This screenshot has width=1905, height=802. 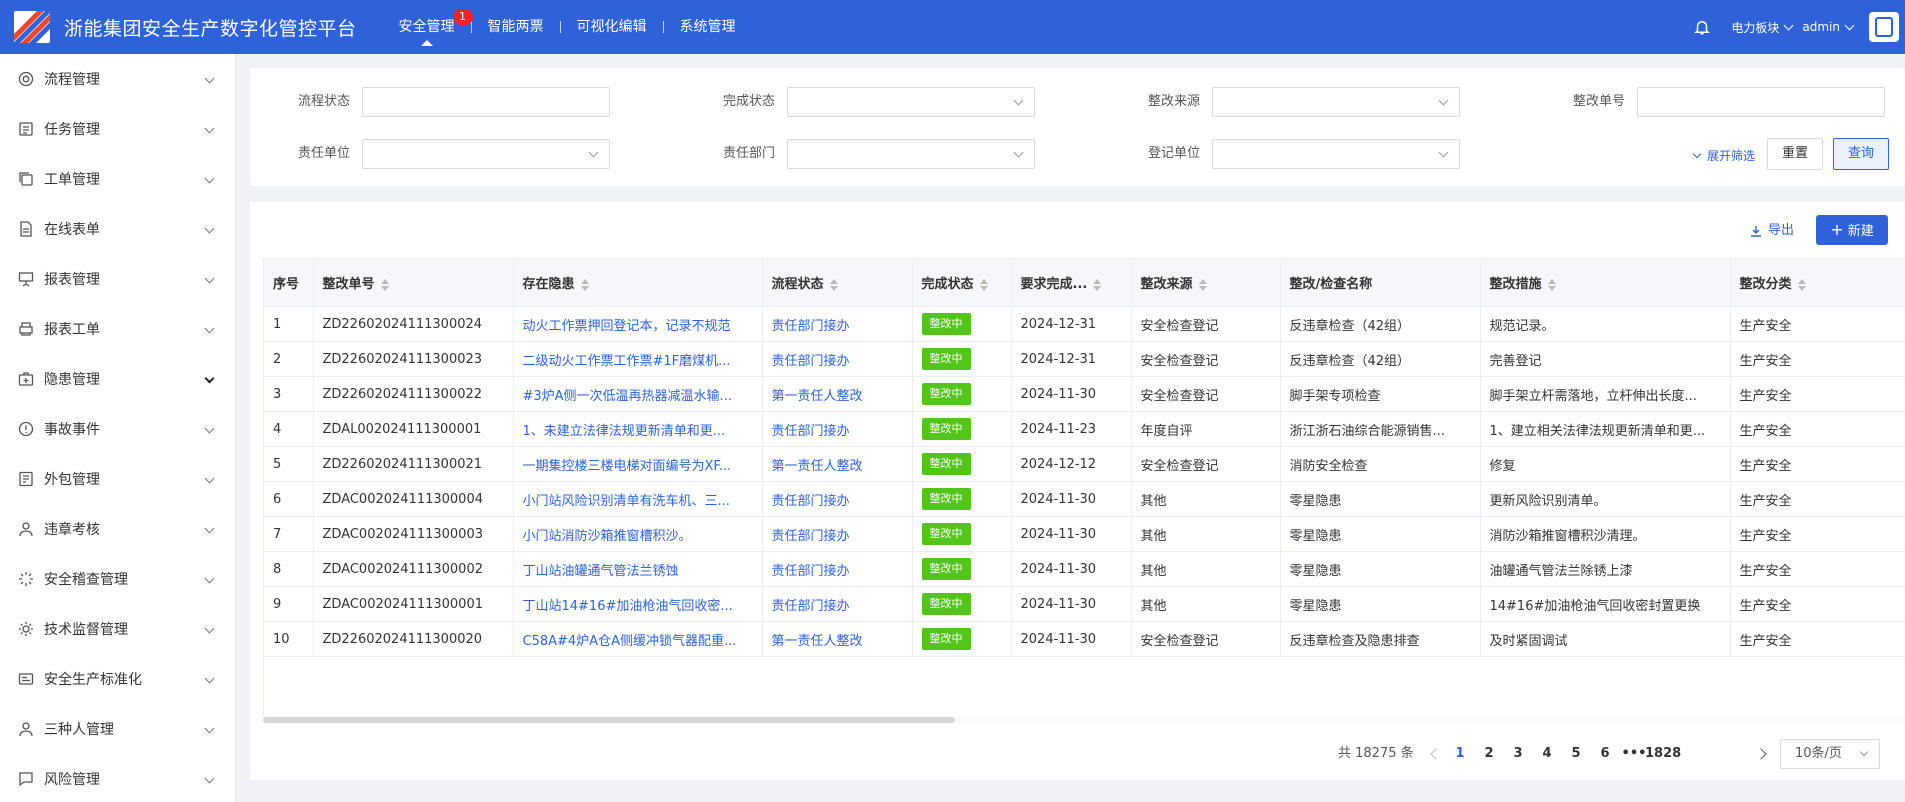 I want to click on column-header: 流程状态, so click(x=837, y=282).